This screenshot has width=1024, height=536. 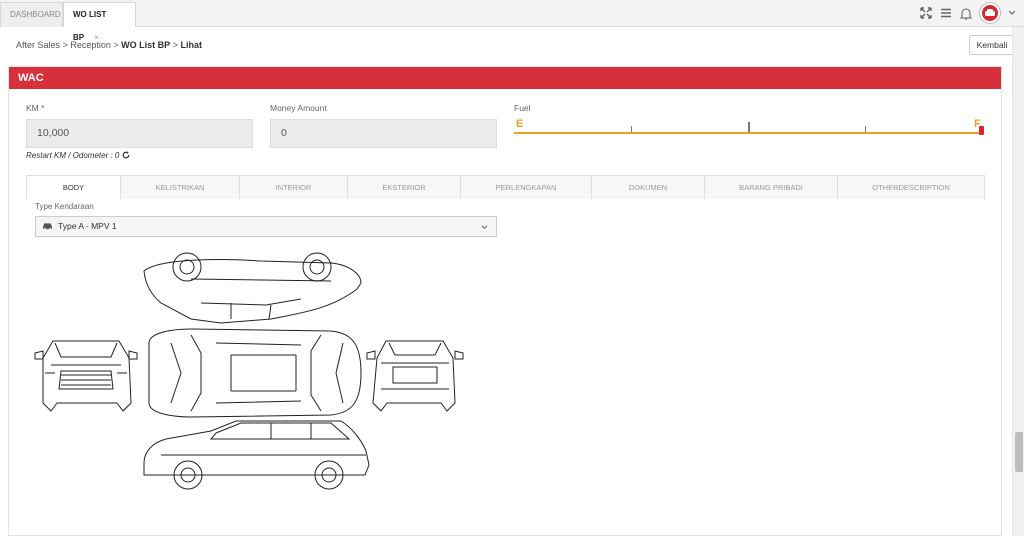 I want to click on tab-perlengkapan: PERLENGKAPAN, so click(x=526, y=187).